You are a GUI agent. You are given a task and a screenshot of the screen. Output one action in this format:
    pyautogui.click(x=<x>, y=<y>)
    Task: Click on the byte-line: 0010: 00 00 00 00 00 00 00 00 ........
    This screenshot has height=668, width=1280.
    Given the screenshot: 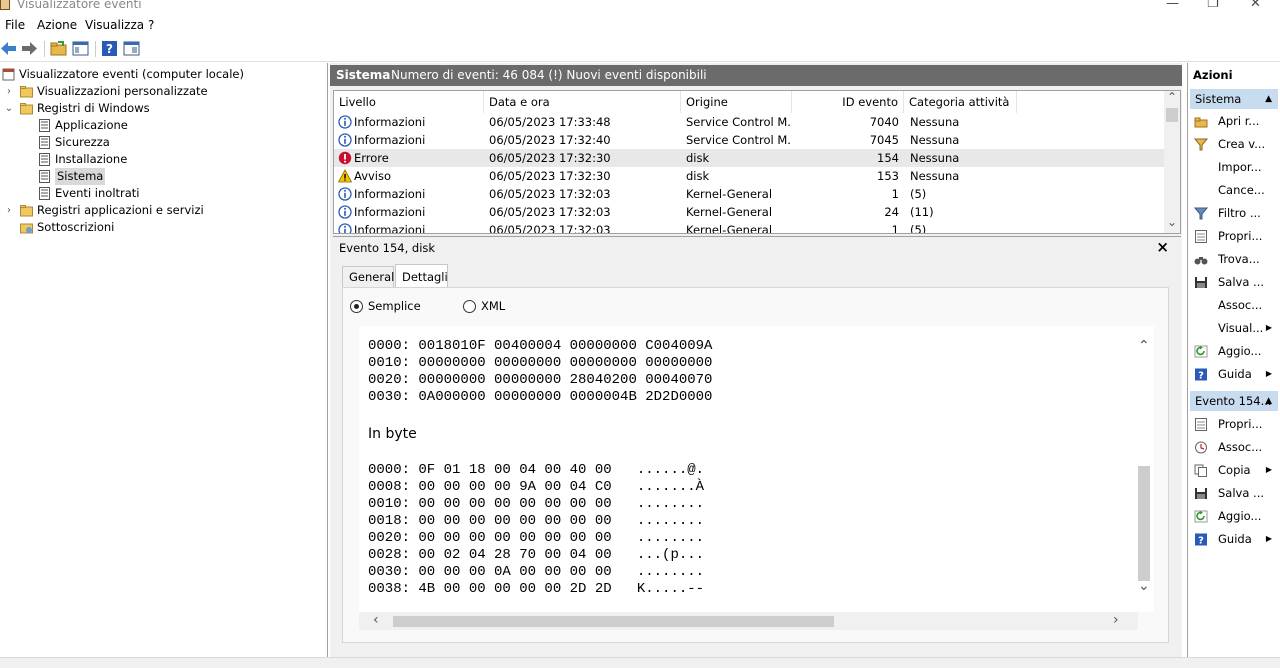 What is the action you would take?
    pyautogui.click(x=536, y=504)
    